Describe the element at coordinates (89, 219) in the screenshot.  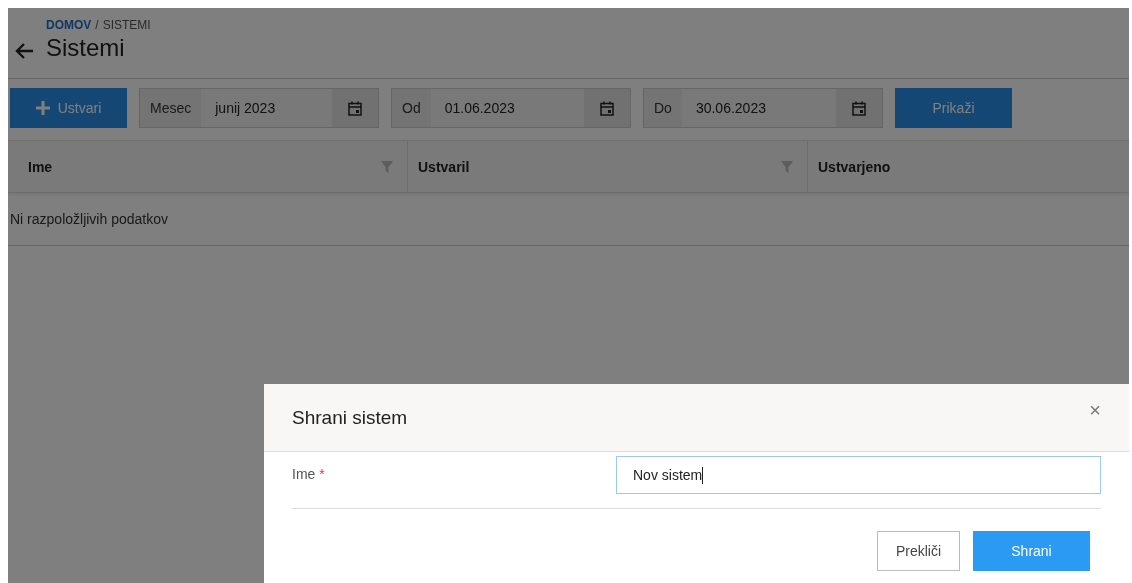
I see `empty-message: Ni razpoložljivih podatkov` at that location.